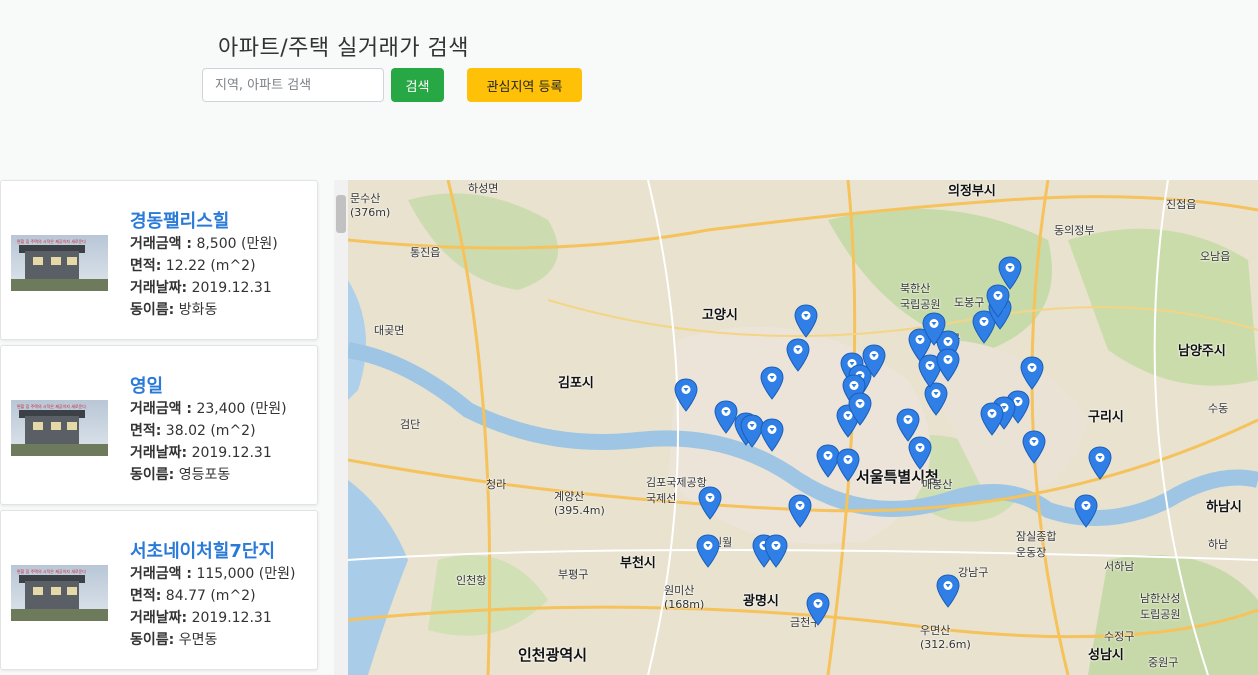 This screenshot has height=675, width=1258. Describe the element at coordinates (684, 597) in the screenshot. I see `map-label-wonmisan: 원미산 (168m)` at that location.